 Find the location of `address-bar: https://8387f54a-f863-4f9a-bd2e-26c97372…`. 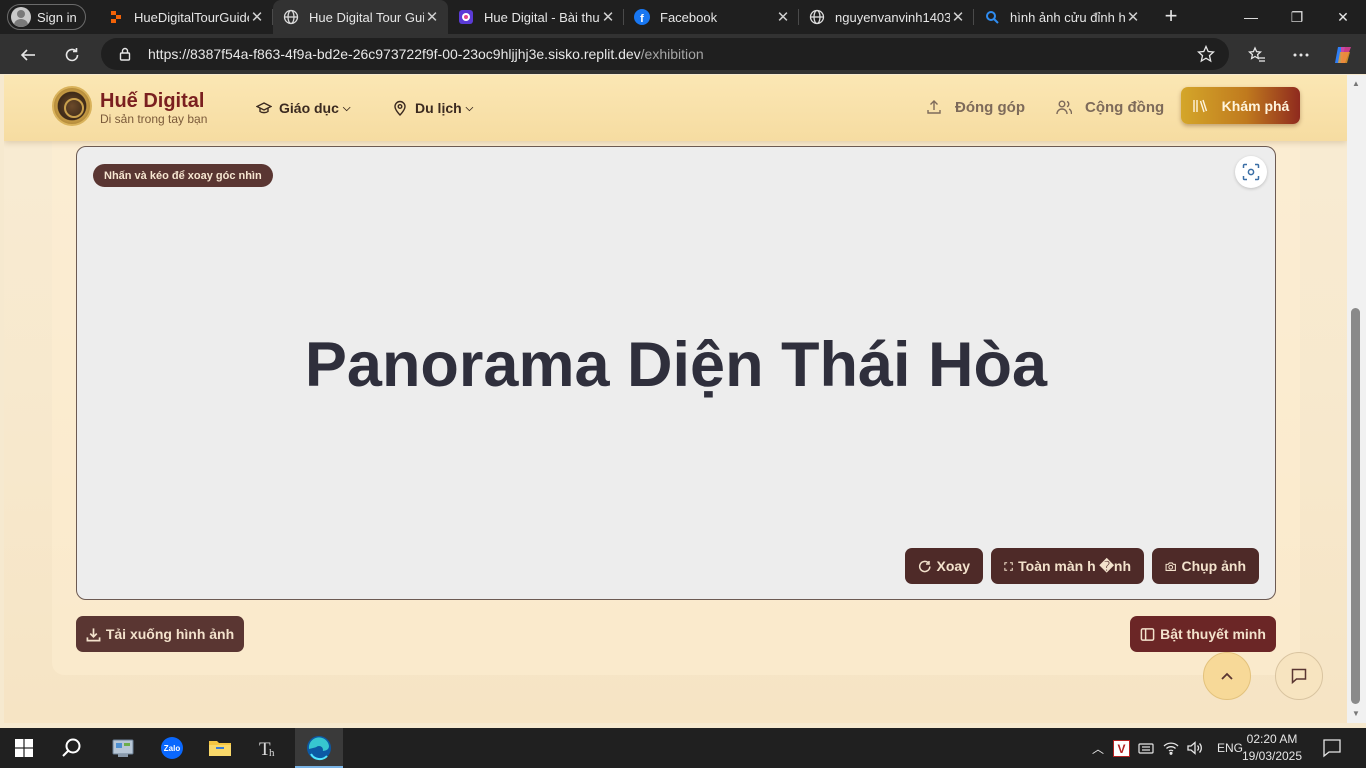

address-bar: https://8387f54a-f863-4f9a-bd2e-26c97372… is located at coordinates (665, 54).